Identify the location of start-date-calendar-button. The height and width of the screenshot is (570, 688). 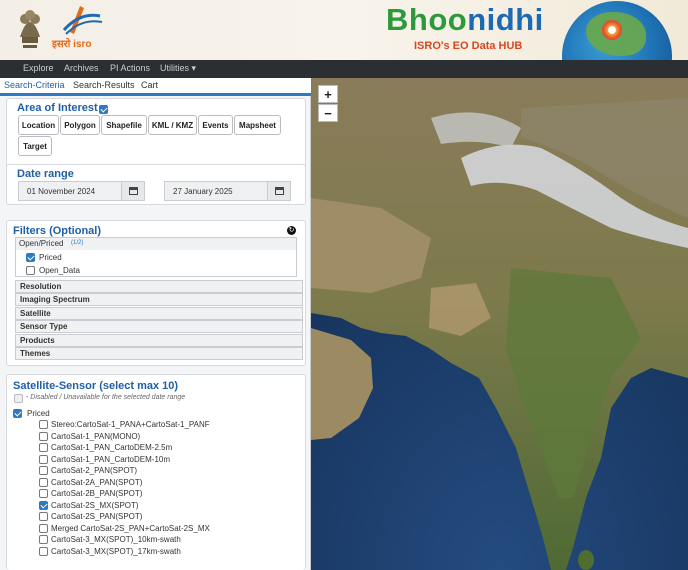
(133, 191).